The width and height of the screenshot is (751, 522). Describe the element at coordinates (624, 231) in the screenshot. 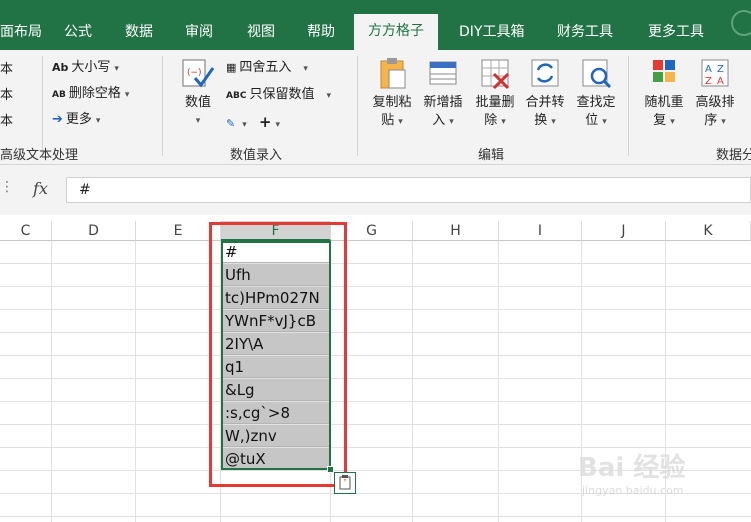

I see `column-header-j: J` at that location.